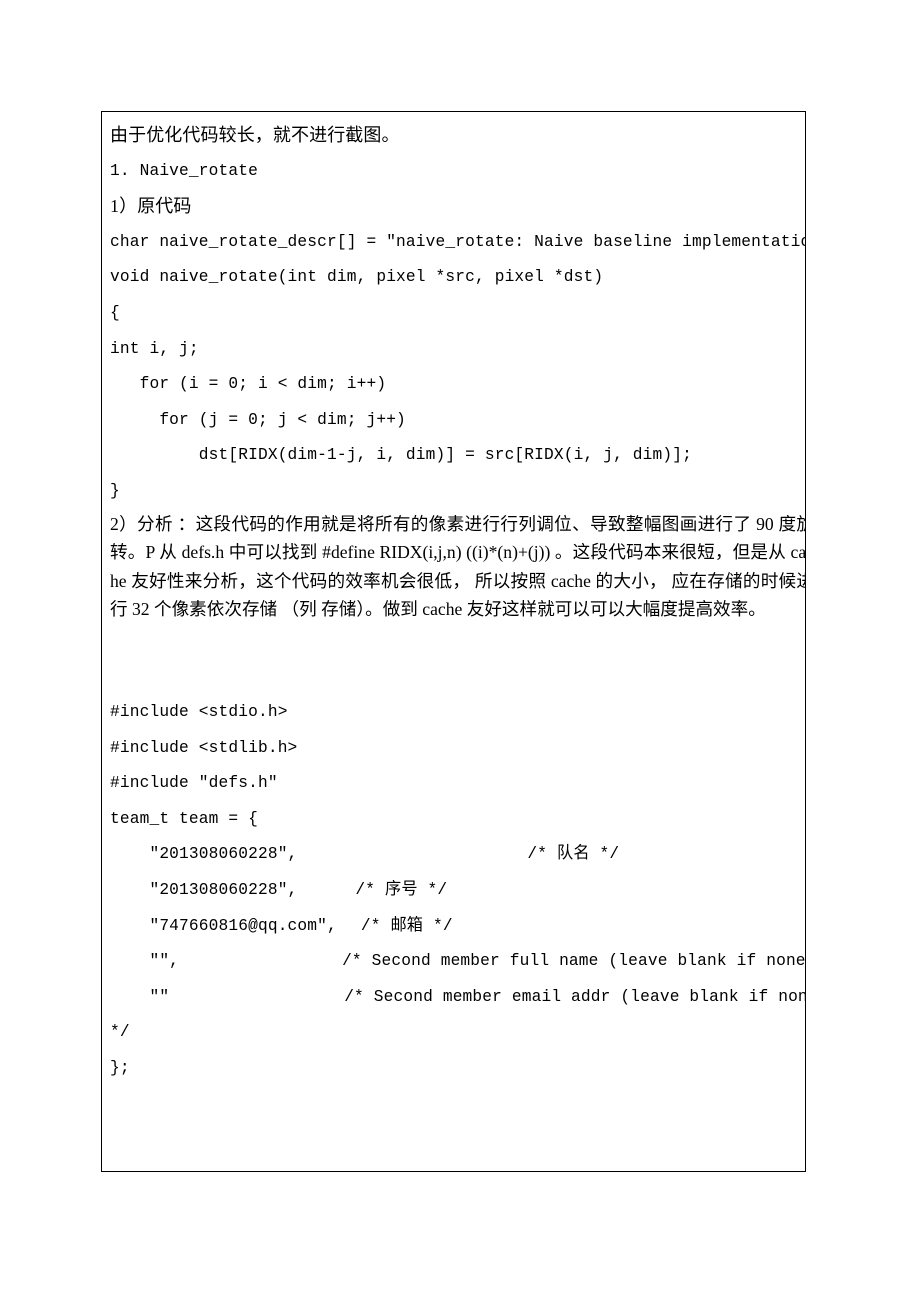 This screenshot has width=920, height=1302. I want to click on code-line-include-defs: #include "defs.h", so click(194, 783).